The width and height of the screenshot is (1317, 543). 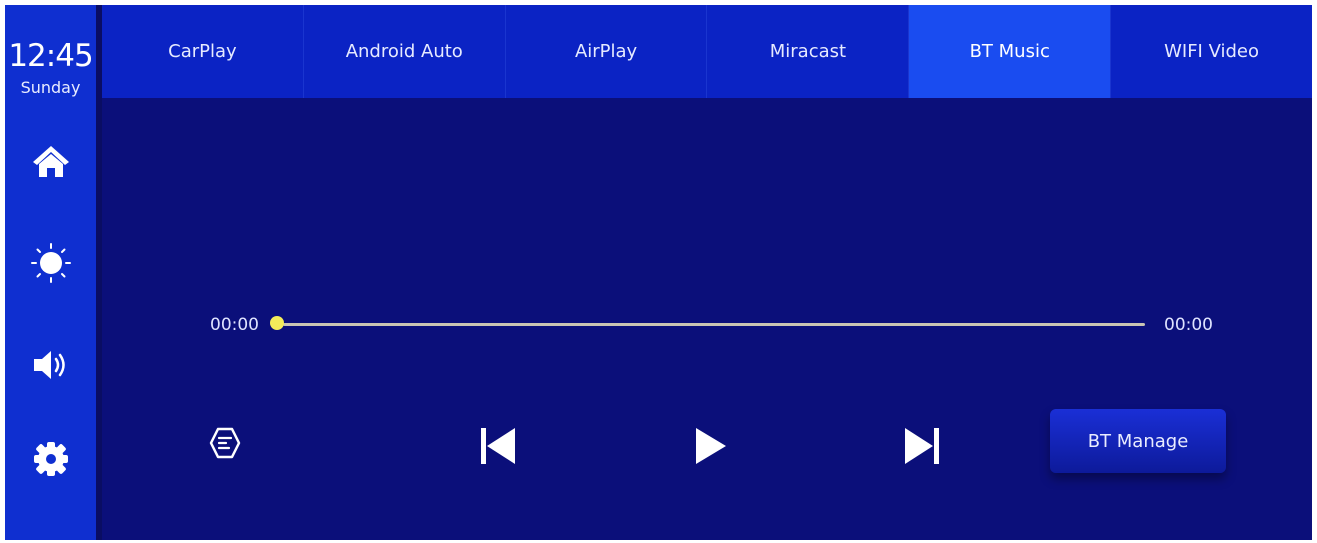 What do you see at coordinates (234, 325) in the screenshot?
I see `elapsed-time: 00:00` at bounding box center [234, 325].